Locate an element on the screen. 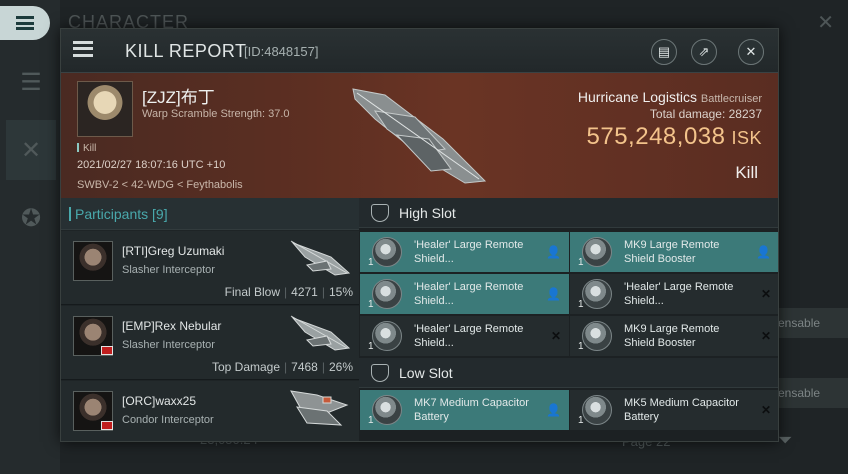  total-damage-label: Total damage: is located at coordinates (687, 114).